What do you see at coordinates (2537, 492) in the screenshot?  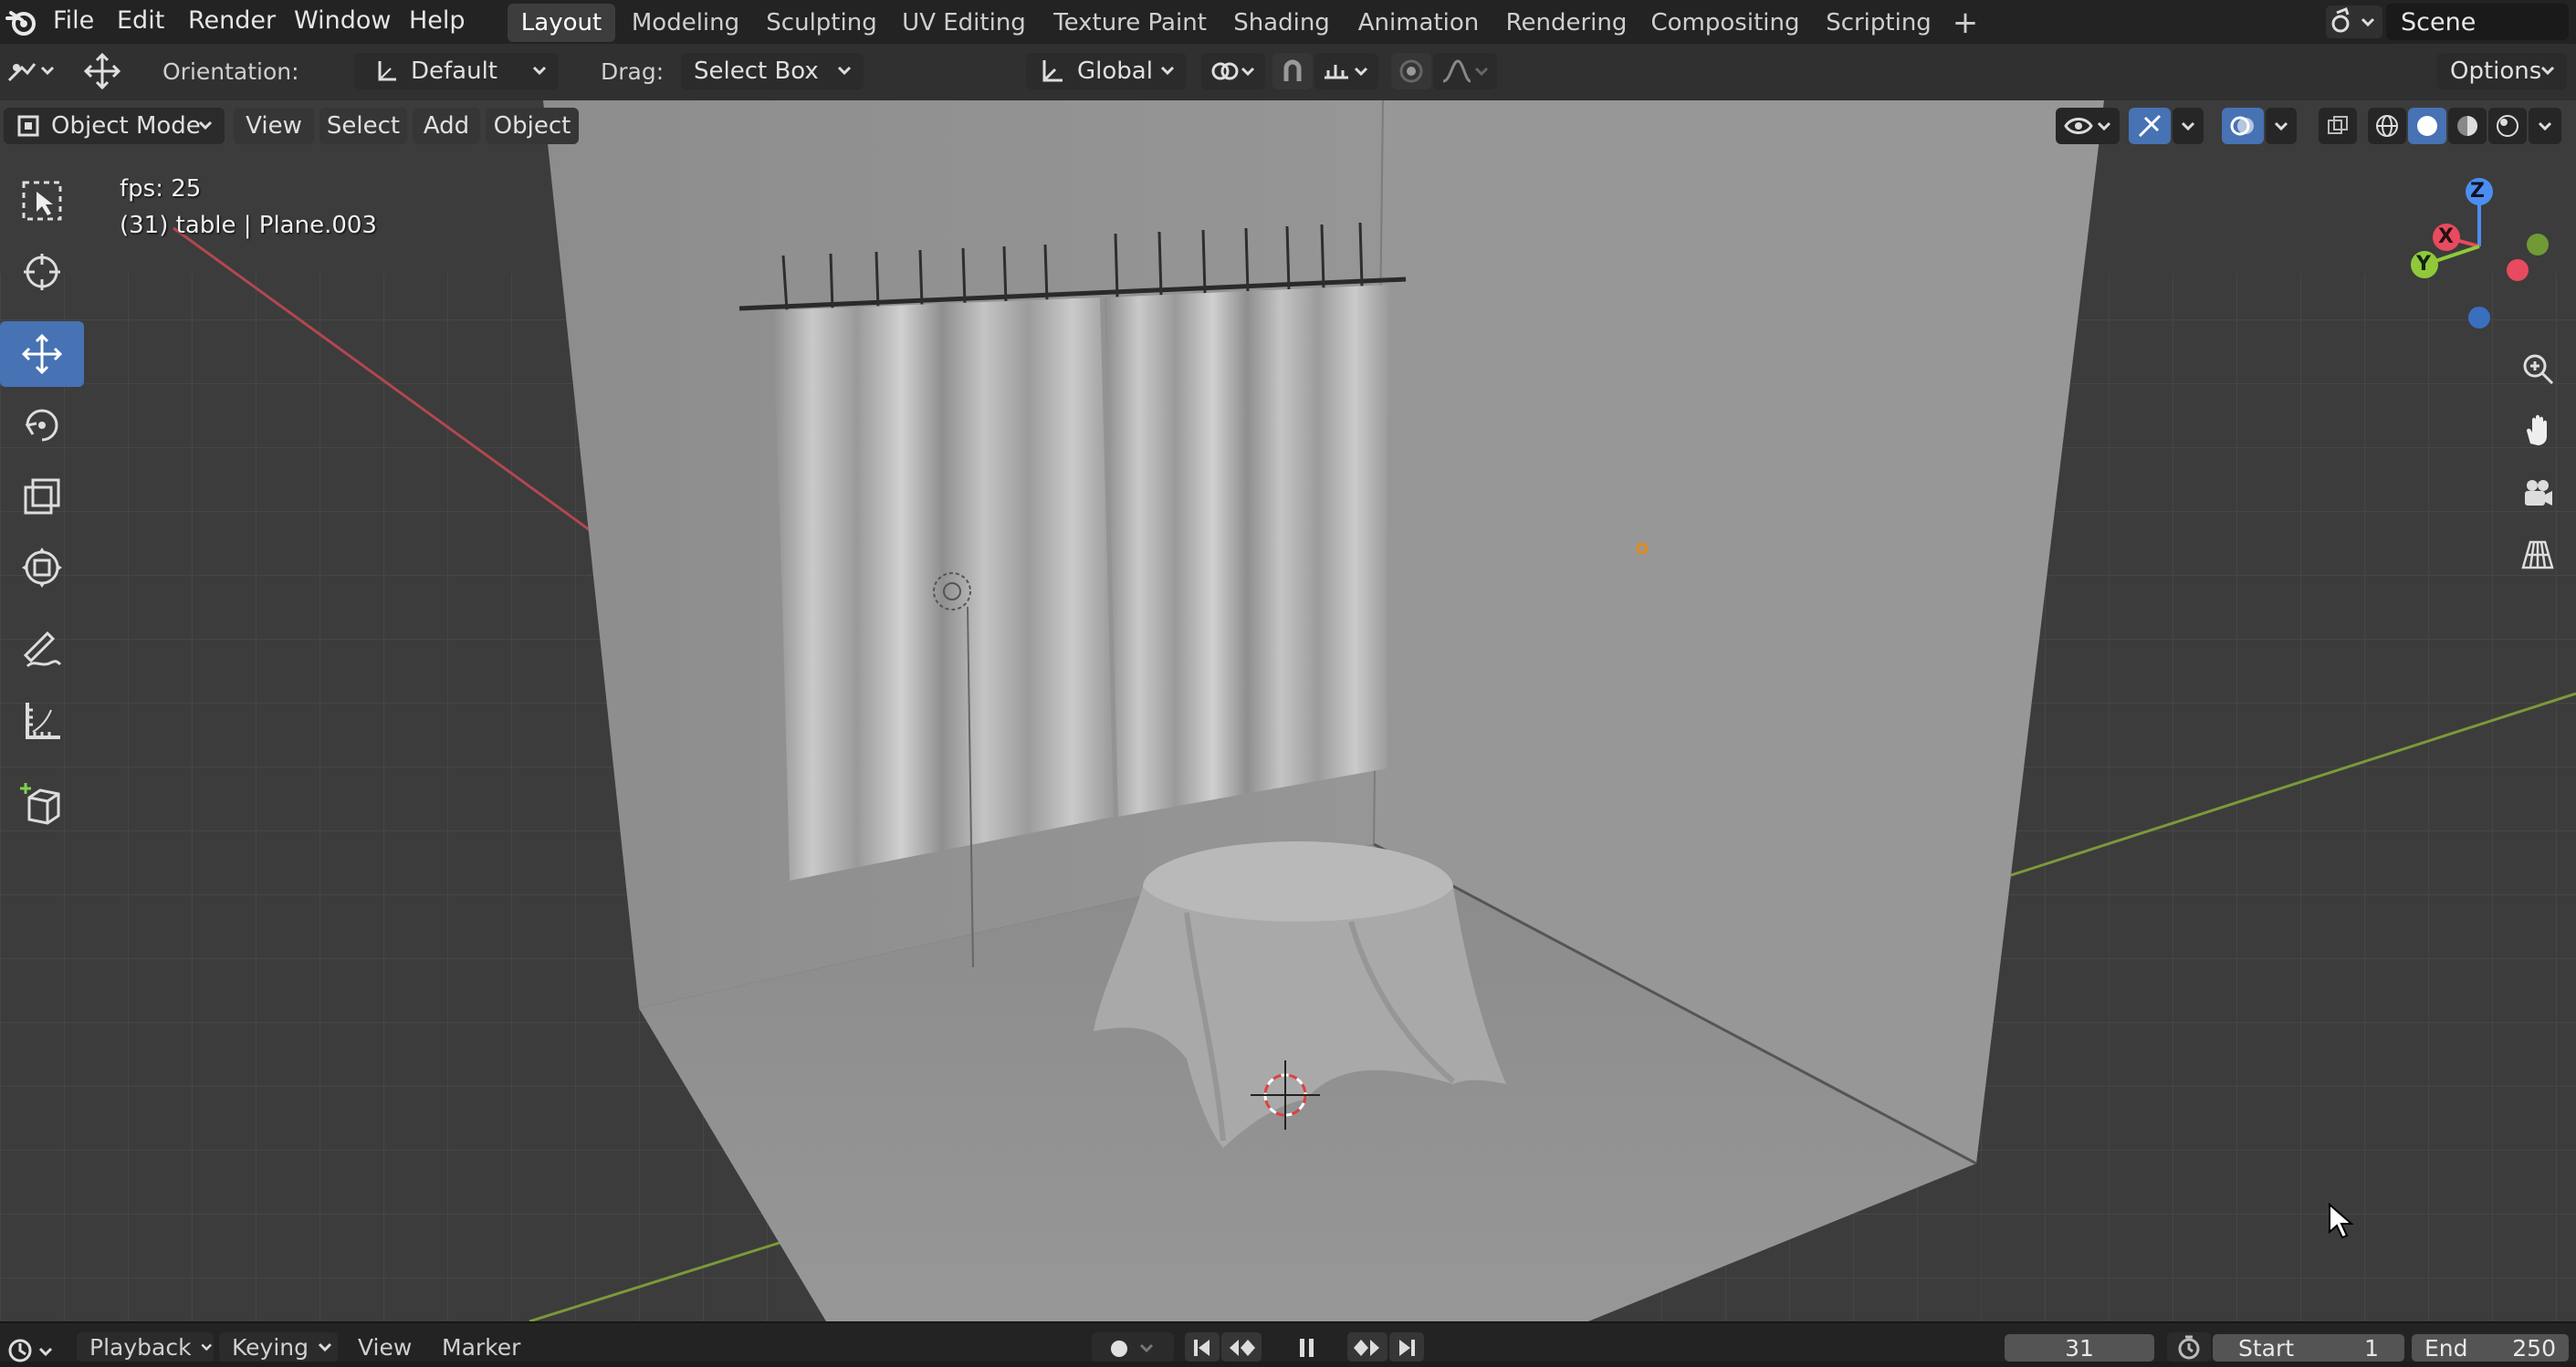 I see `camera-view-button` at bounding box center [2537, 492].